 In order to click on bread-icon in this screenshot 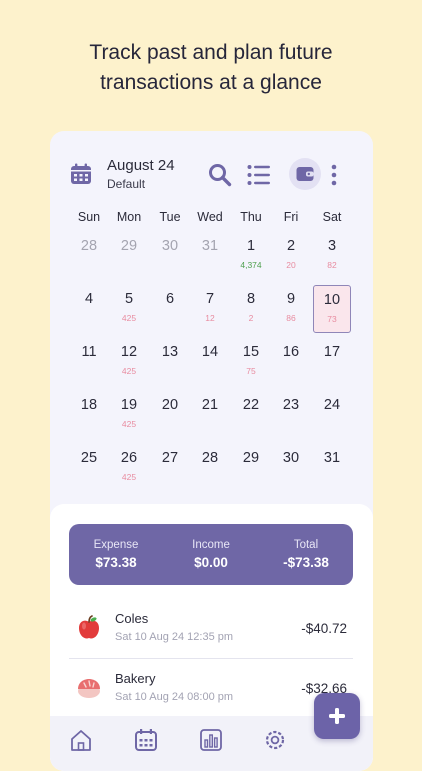, I will do `click(89, 688)`.